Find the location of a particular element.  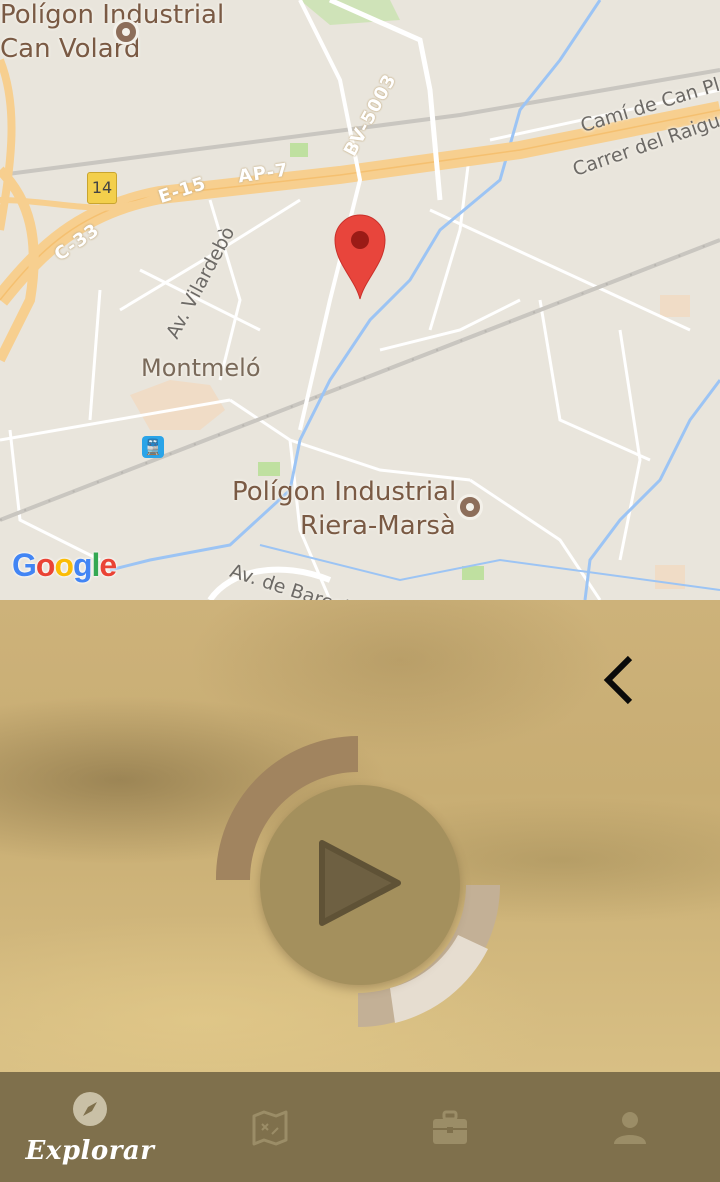

play-button is located at coordinates (360, 885).